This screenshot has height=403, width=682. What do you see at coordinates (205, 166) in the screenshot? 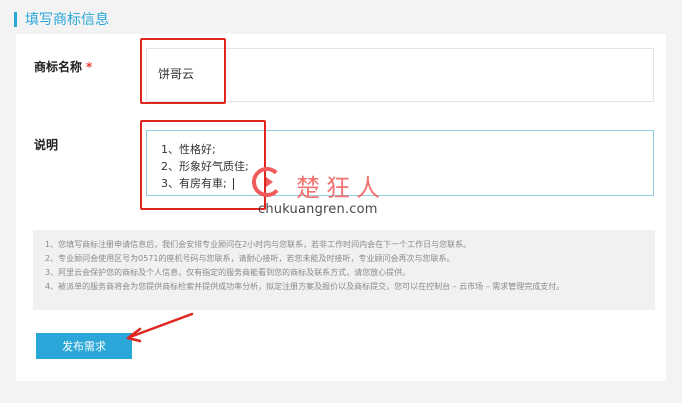
I see `description-line: 2、形象好气质佳;` at bounding box center [205, 166].